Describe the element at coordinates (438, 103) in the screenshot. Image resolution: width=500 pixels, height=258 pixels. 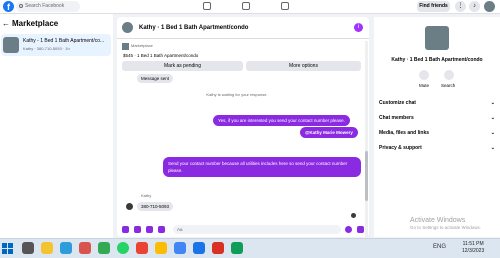
I see `customize-chat-row: Customize chat ⌄` at that location.